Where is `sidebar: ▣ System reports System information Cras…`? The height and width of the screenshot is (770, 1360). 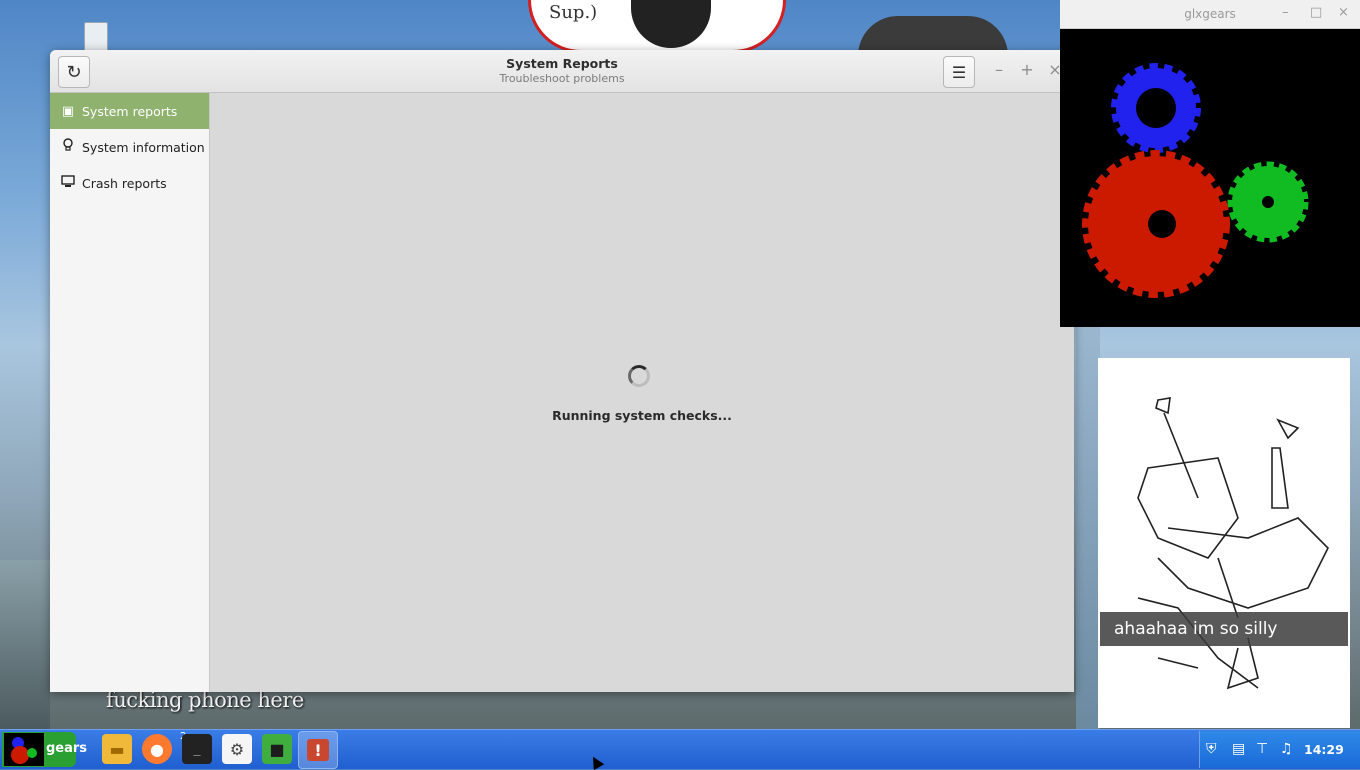
sidebar: ▣ System reports System information Cras… is located at coordinates (130, 392).